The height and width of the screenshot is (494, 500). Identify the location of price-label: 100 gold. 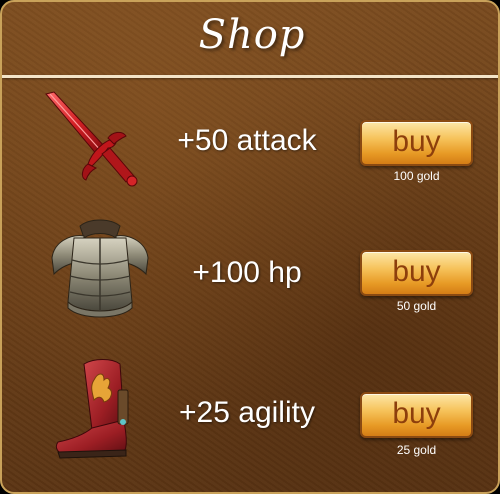
(416, 176).